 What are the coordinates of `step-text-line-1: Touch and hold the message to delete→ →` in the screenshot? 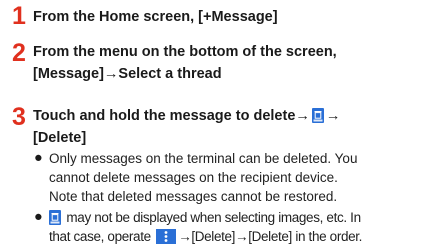 It's located at (186, 117).